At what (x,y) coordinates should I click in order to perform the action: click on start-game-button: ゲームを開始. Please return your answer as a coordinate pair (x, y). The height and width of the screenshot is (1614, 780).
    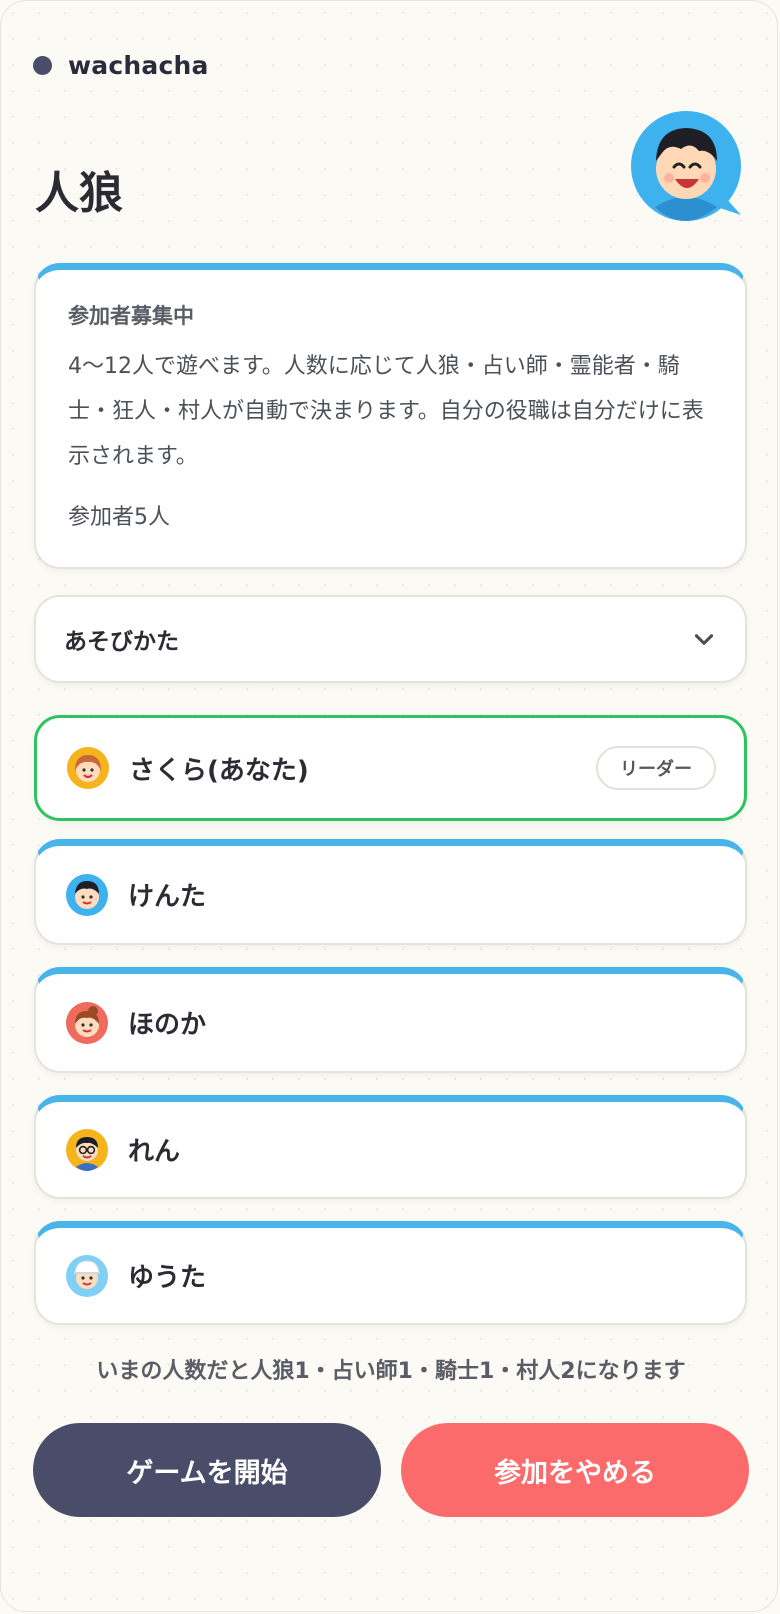
    Looking at the image, I should click on (207, 1470).